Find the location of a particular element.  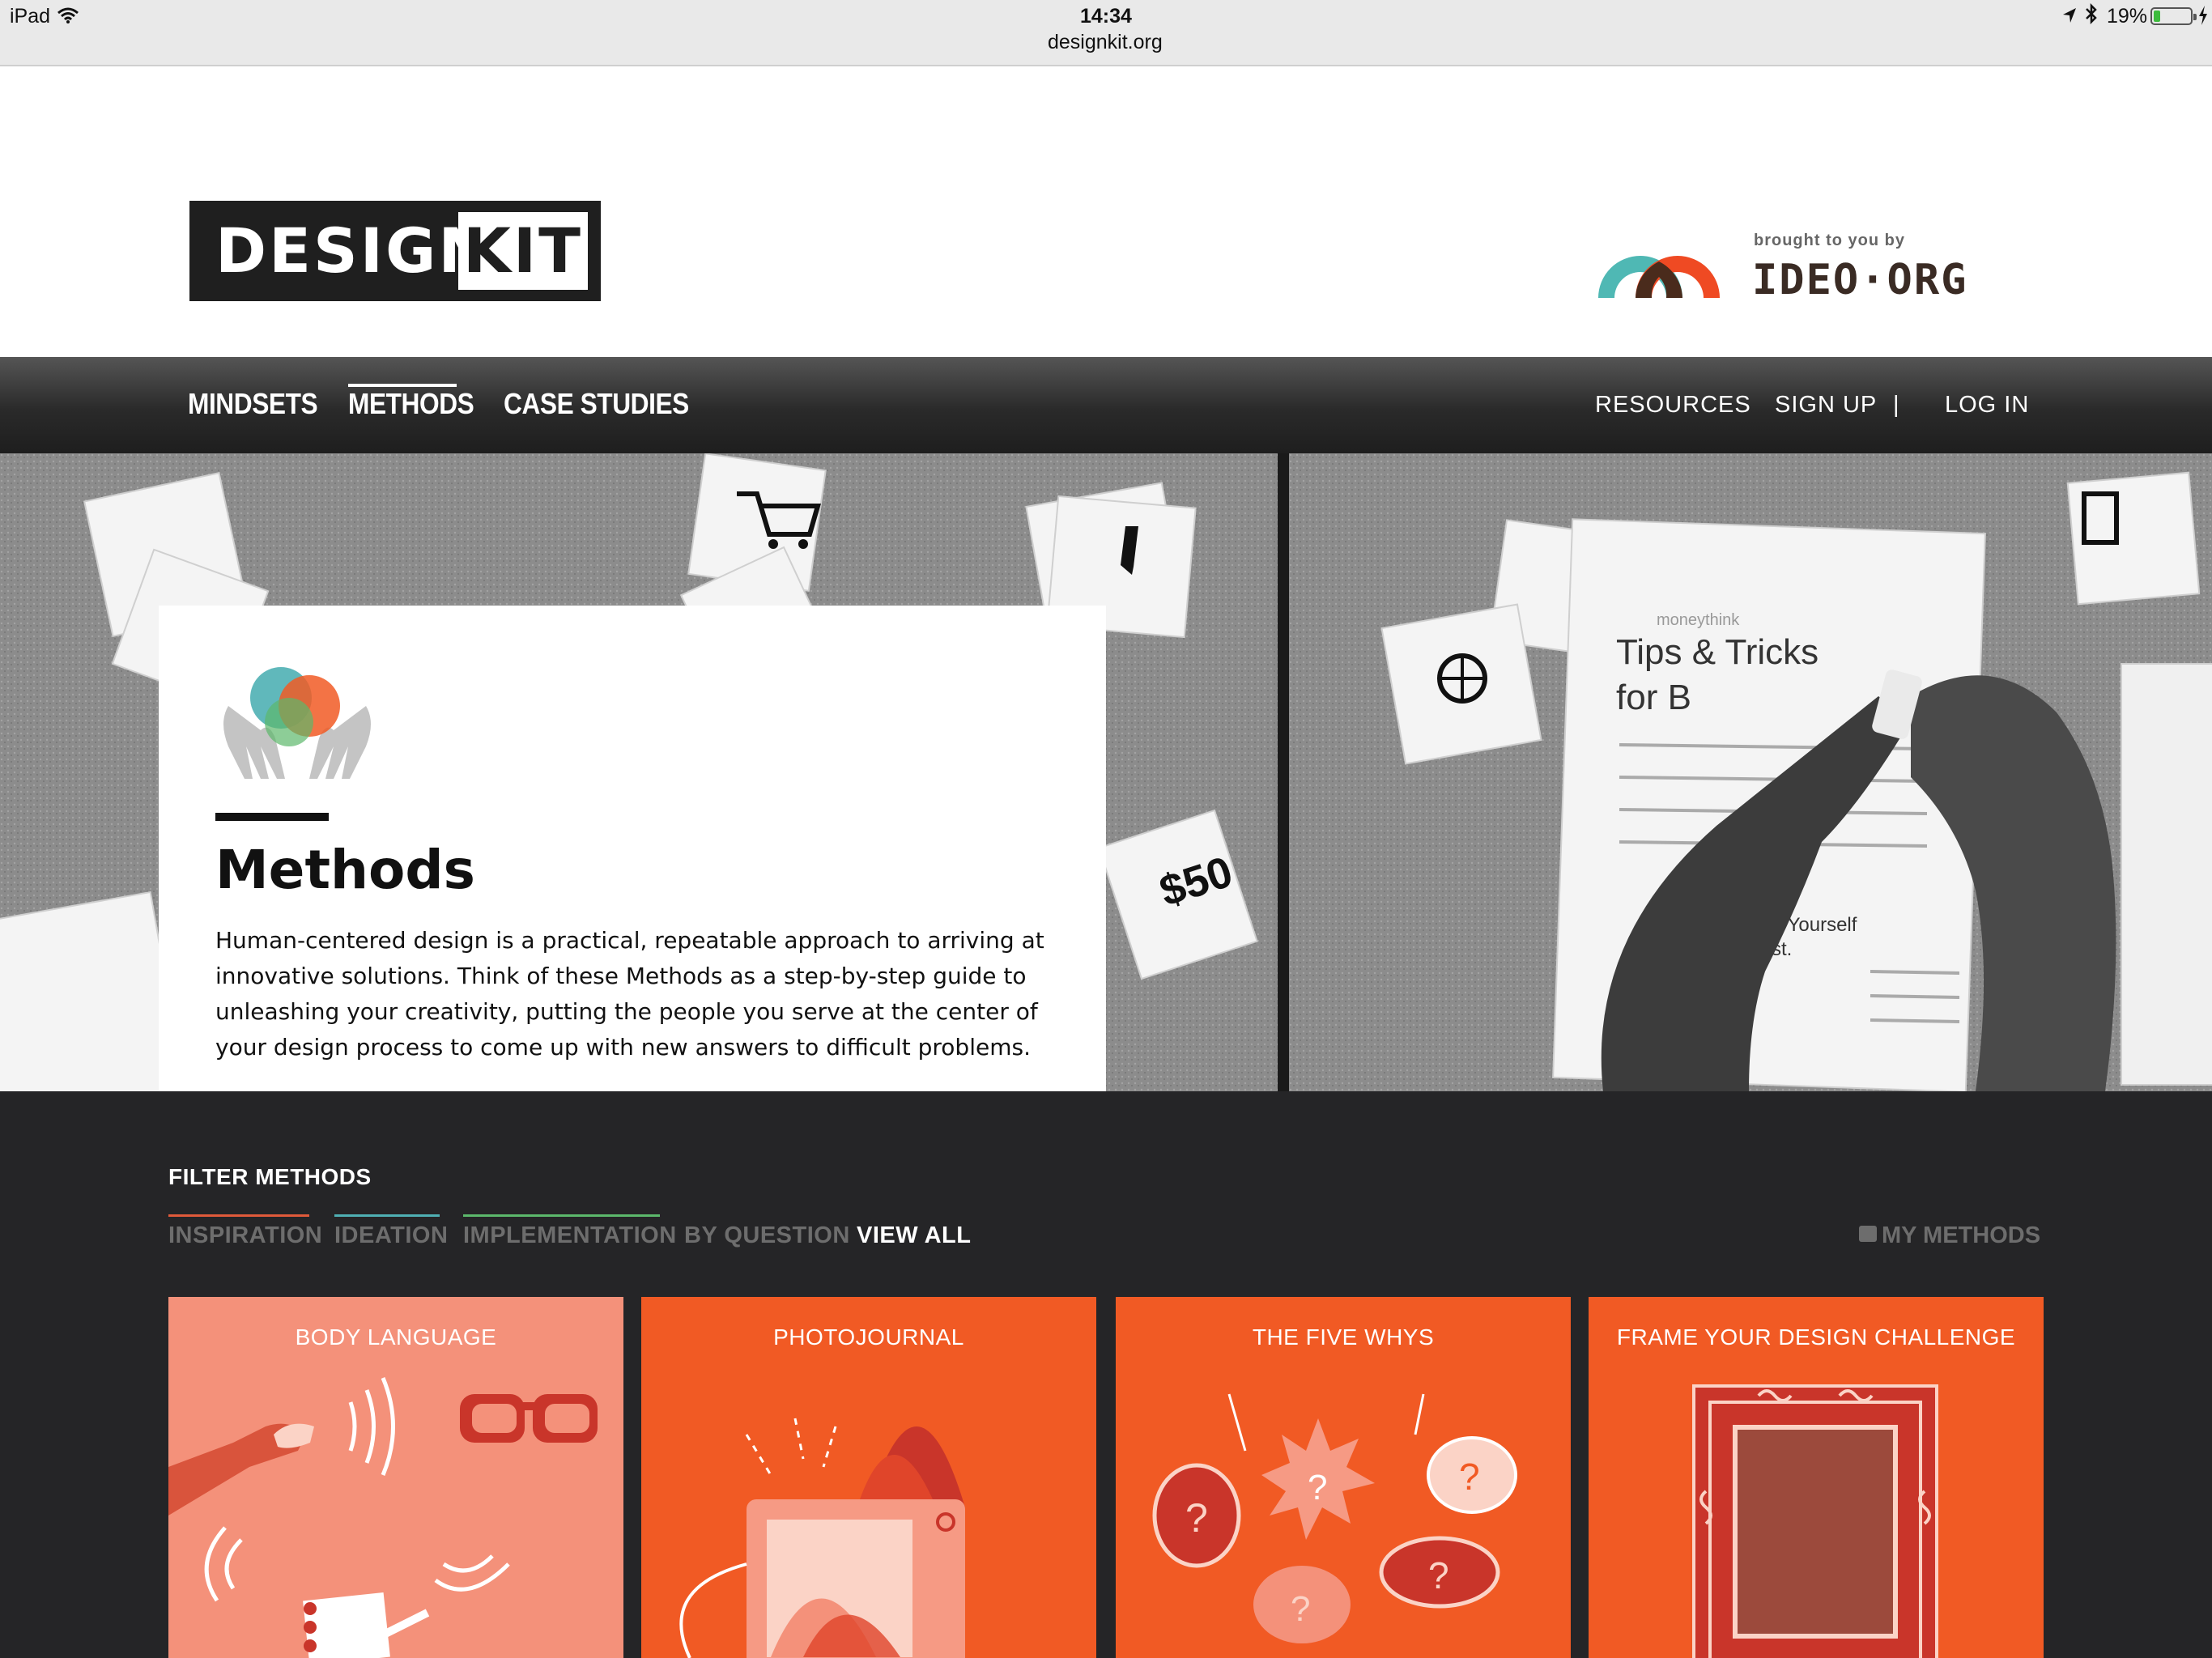

bluetooth-icon is located at coordinates (2092, 13).